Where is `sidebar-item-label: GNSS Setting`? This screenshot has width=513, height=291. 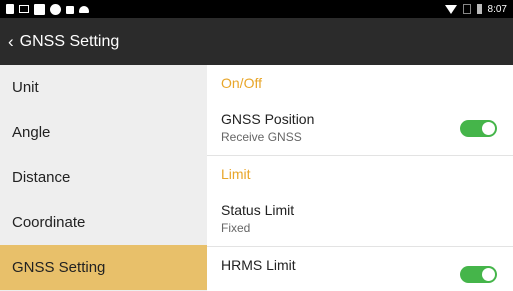
sidebar-item-label: GNSS Setting is located at coordinates (59, 267).